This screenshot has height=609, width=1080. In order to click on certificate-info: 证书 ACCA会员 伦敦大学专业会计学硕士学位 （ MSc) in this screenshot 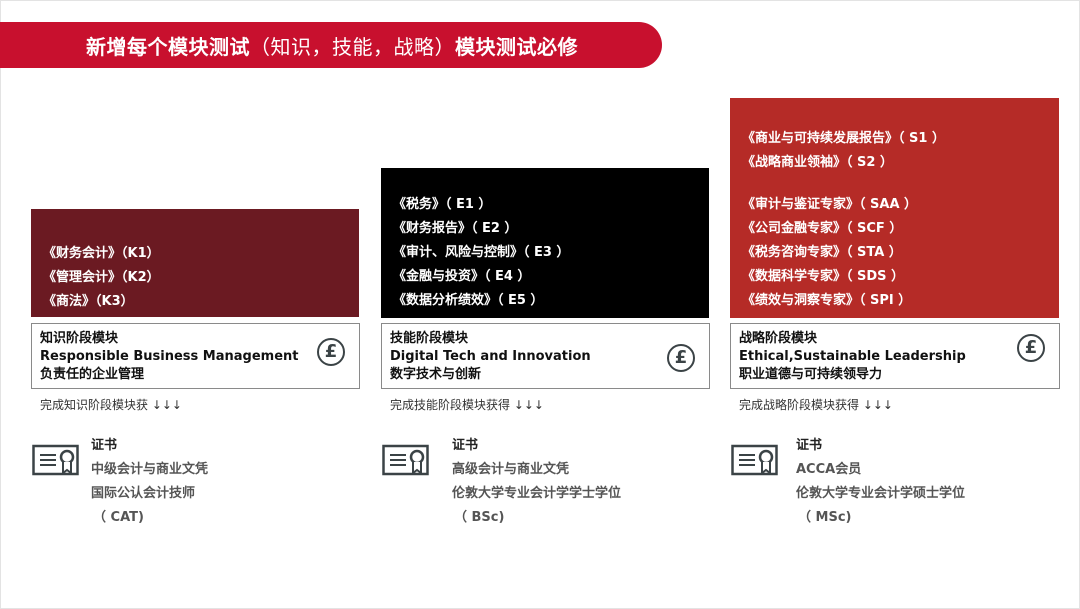, I will do `click(880, 482)`.